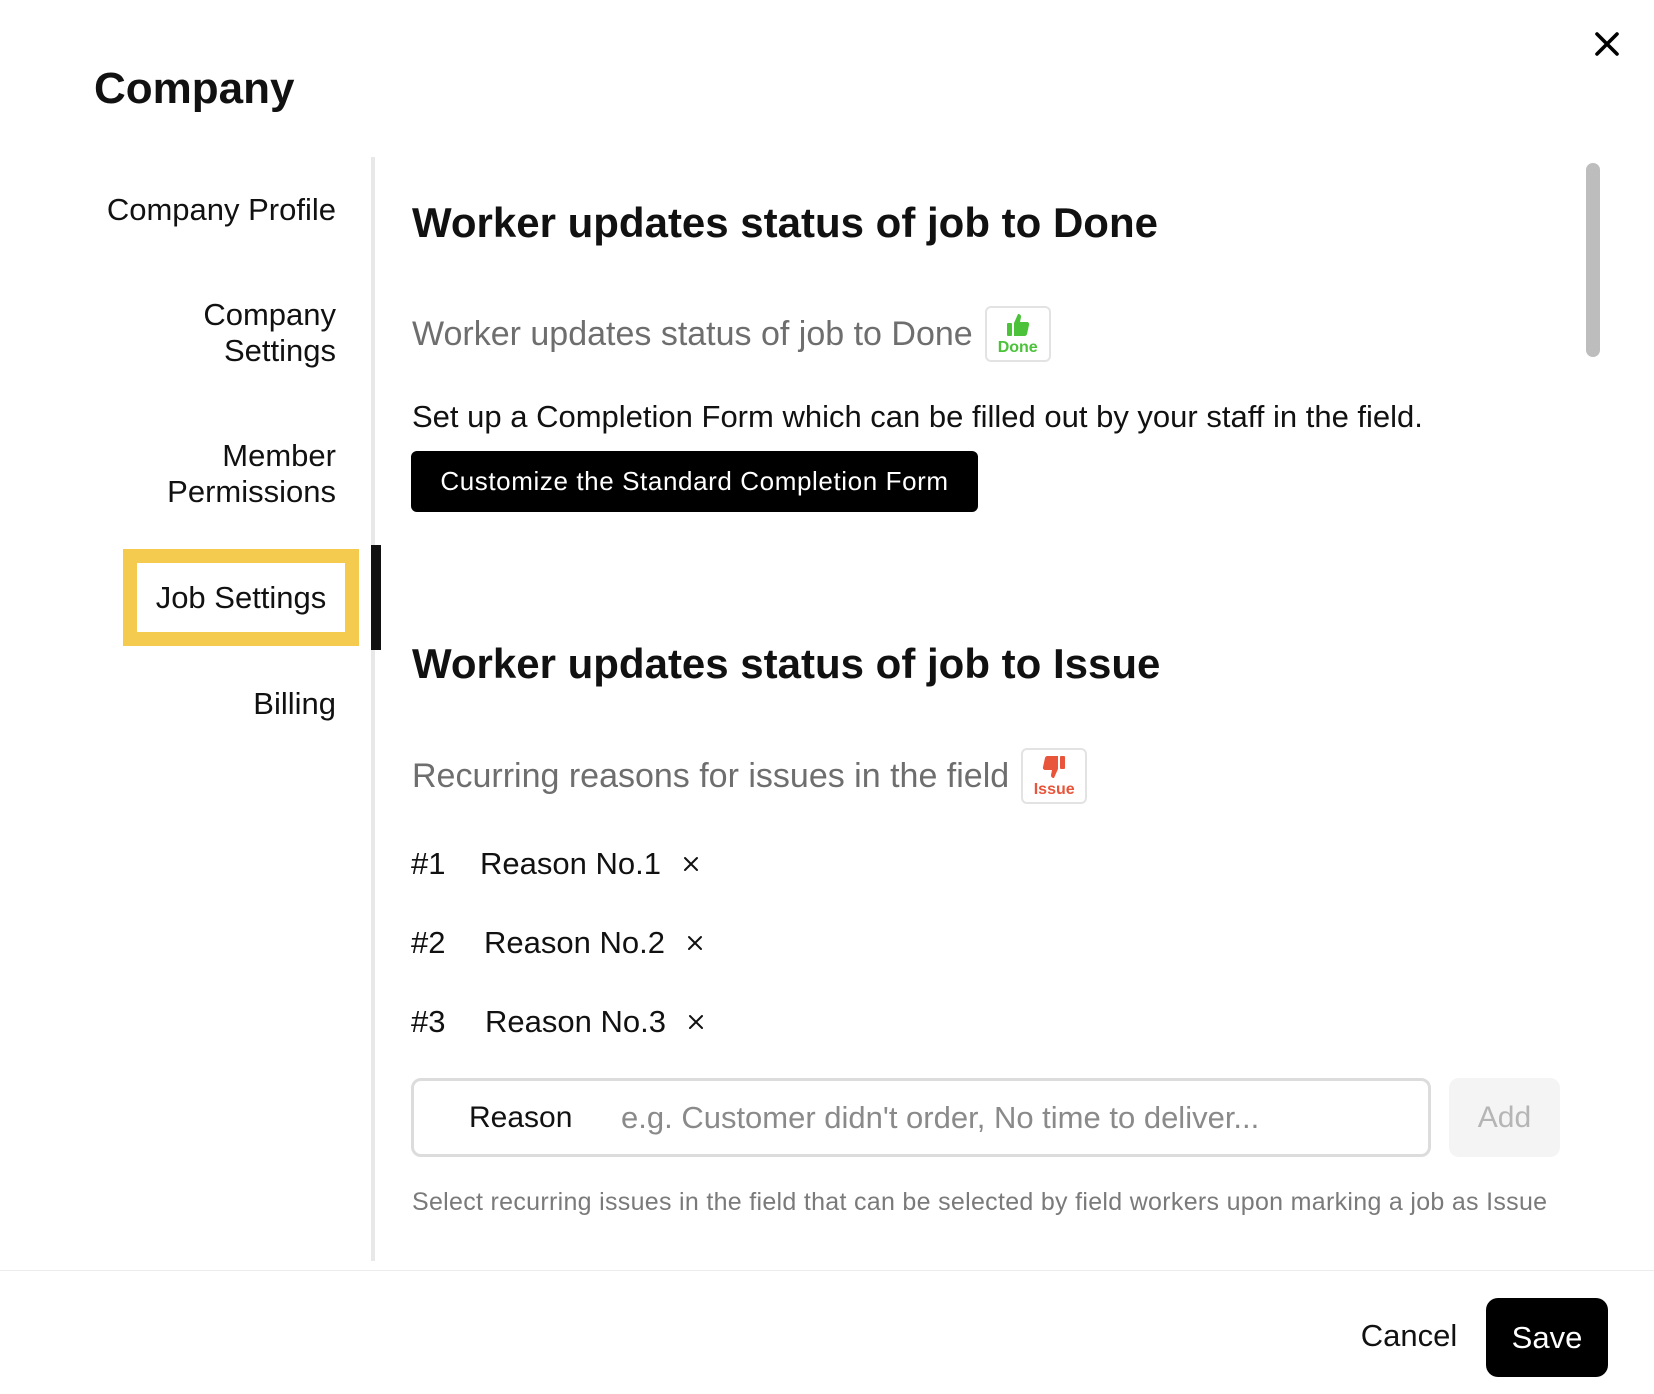 The width and height of the screenshot is (1654, 1394). I want to click on done-badge-label: Done, so click(1017, 347).